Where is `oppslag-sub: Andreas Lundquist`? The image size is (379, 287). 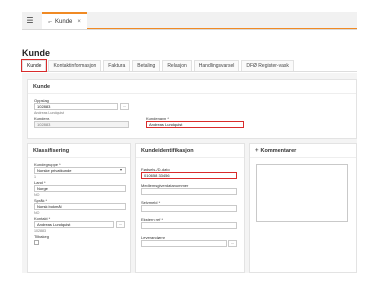
oppslag-sub: Andreas Lundquist is located at coordinates (49, 113).